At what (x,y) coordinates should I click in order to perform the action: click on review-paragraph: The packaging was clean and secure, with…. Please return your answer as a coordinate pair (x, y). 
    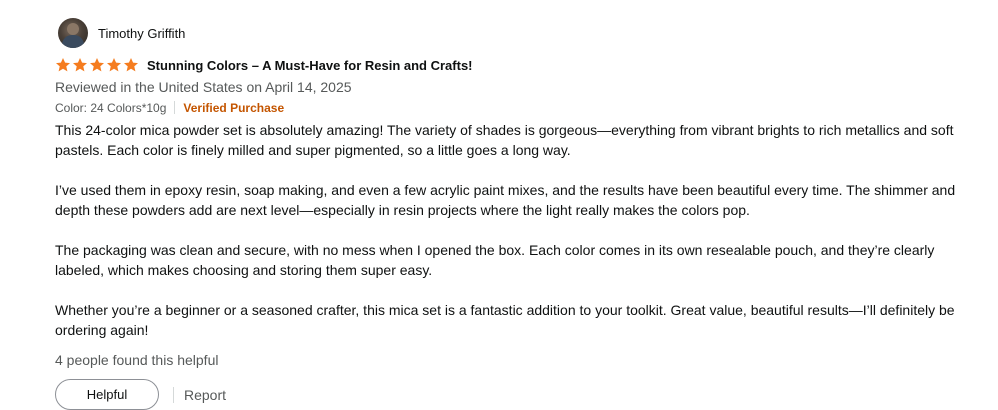
    Looking at the image, I should click on (495, 260).